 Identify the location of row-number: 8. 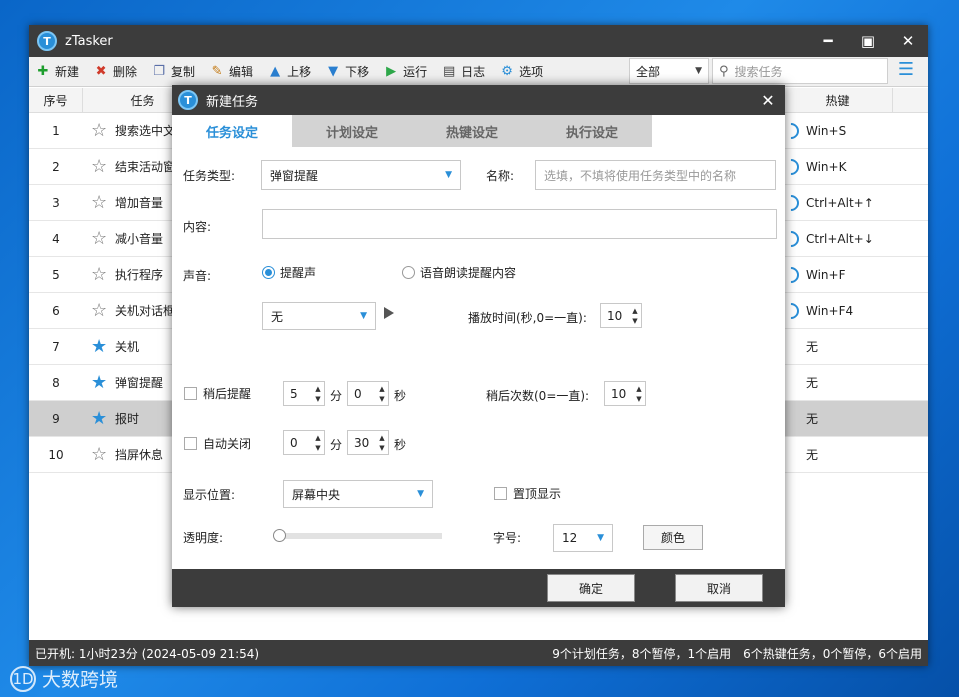
(56, 382).